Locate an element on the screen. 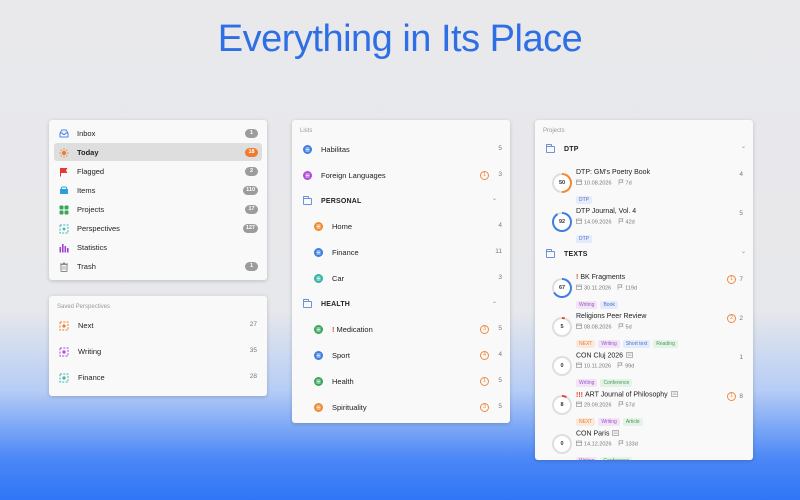 This screenshot has height=500, width=800. progress-ring: 92 is located at coordinates (562, 222).